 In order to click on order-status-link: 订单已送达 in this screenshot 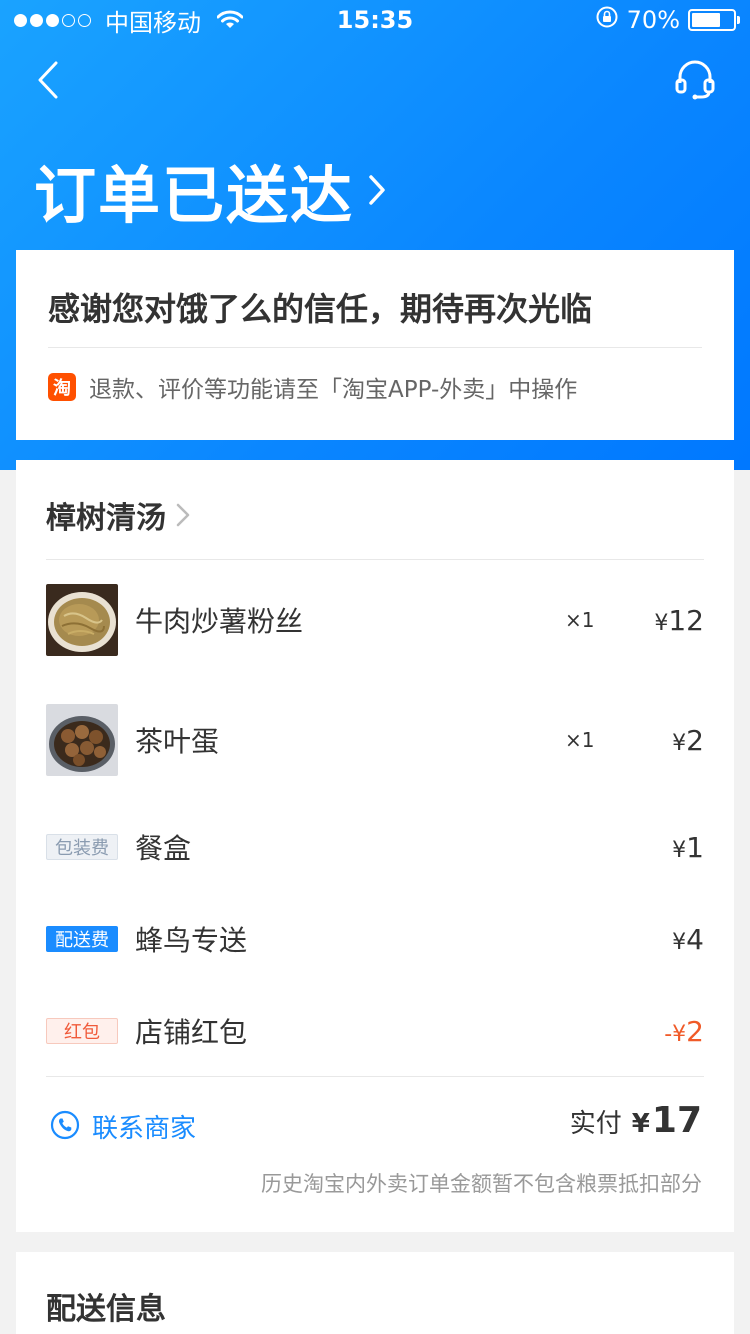, I will do `click(210, 190)`.